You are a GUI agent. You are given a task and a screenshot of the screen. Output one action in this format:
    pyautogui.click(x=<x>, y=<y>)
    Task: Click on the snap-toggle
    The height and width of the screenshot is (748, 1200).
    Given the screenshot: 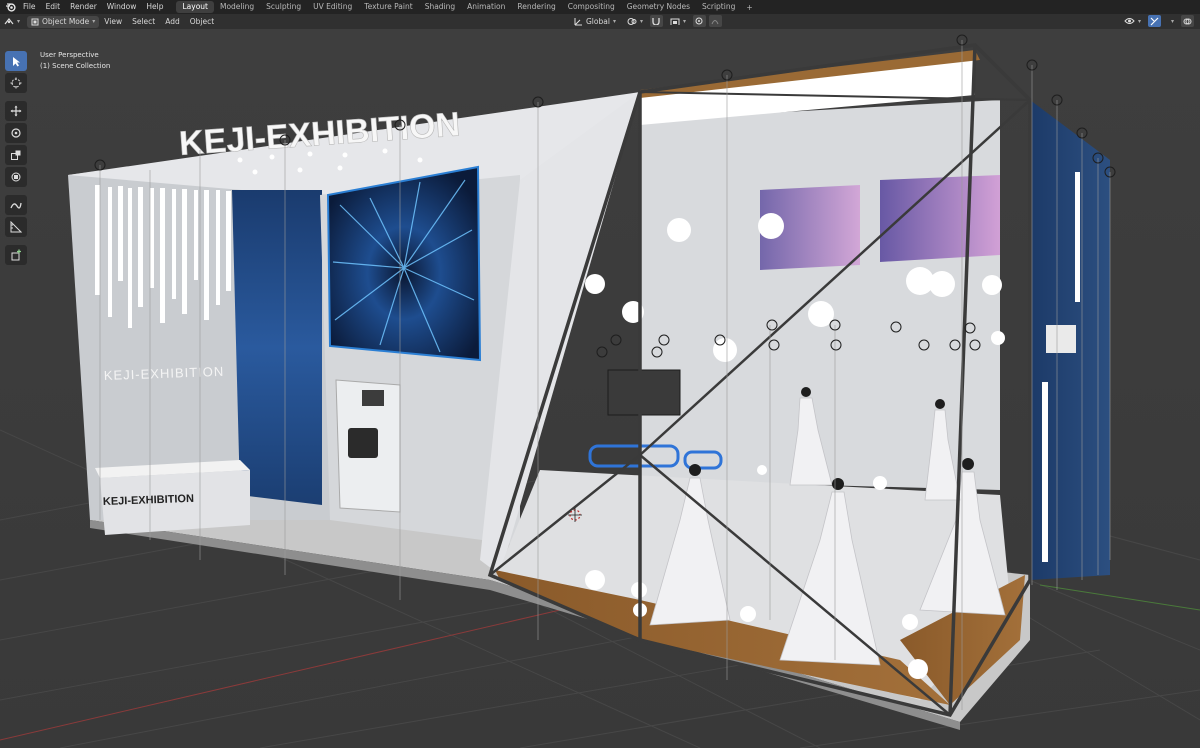 What is the action you would take?
    pyautogui.click(x=656, y=21)
    